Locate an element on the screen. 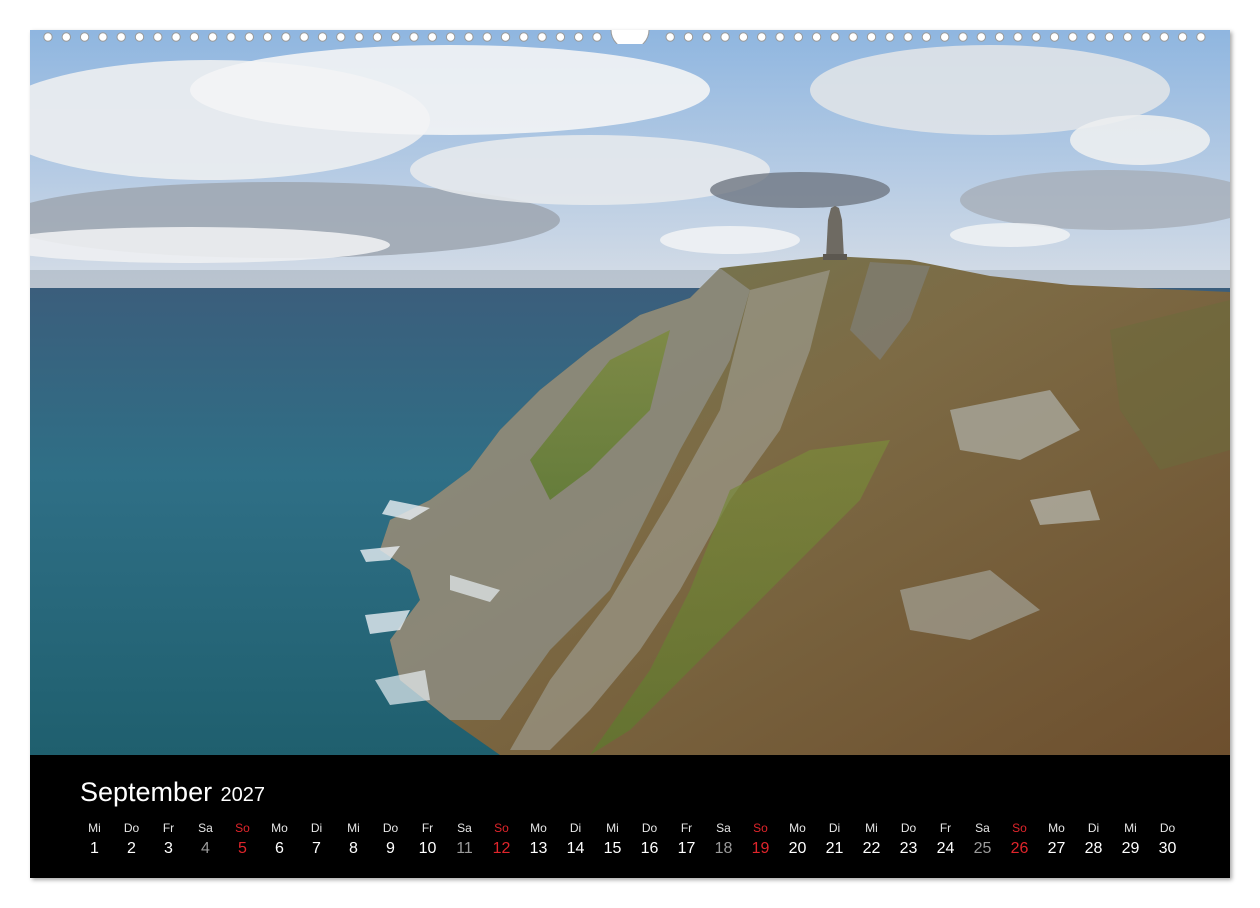 The height and width of the screenshot is (908, 1260). day-number: 2 is located at coordinates (131, 848).